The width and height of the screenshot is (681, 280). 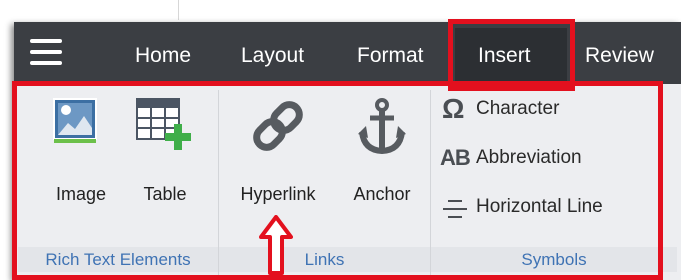 What do you see at coordinates (165, 194) in the screenshot?
I see `table-label: Table` at bounding box center [165, 194].